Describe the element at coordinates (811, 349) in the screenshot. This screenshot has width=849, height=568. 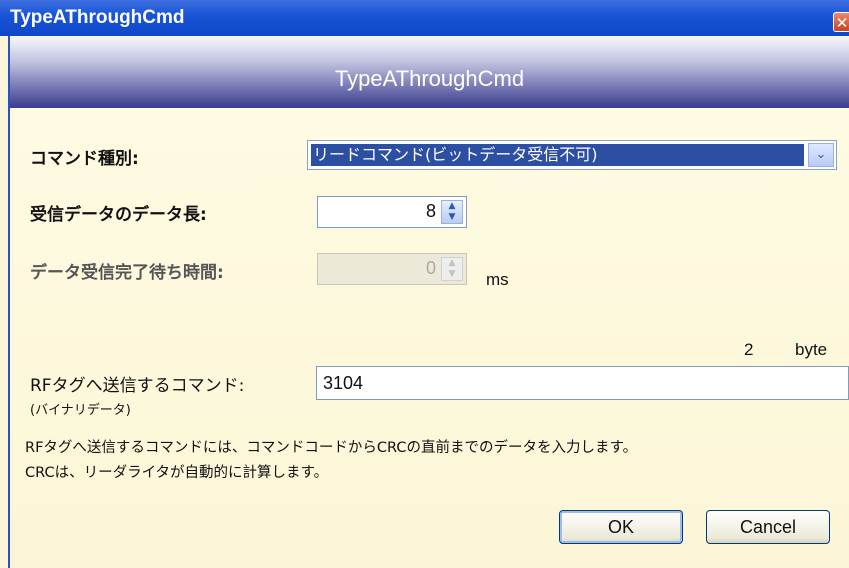
I see `byte-unit: byte` at that location.